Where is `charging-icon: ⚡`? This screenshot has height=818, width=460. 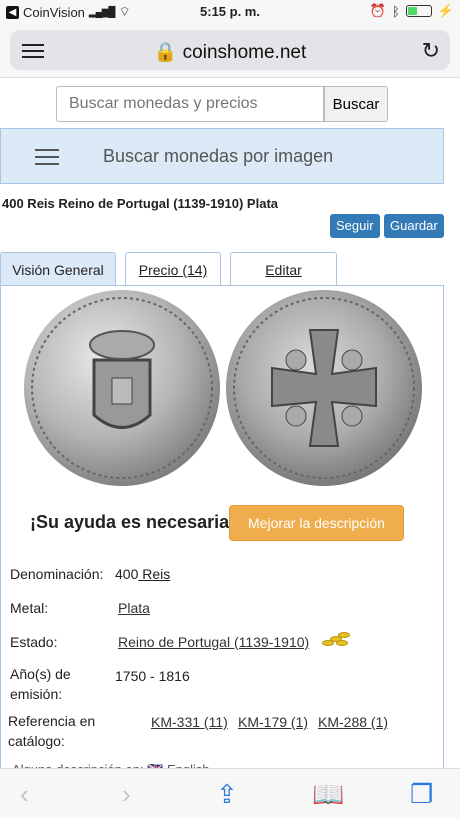 charging-icon: ⚡ is located at coordinates (445, 10).